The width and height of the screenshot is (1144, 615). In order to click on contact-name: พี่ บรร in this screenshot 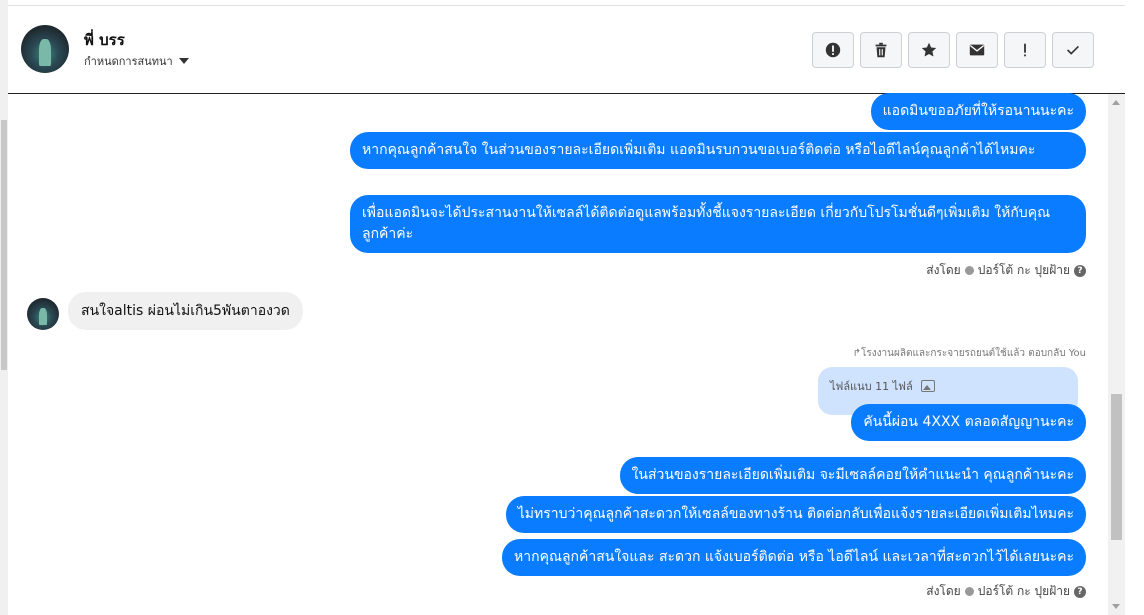, I will do `click(104, 40)`.